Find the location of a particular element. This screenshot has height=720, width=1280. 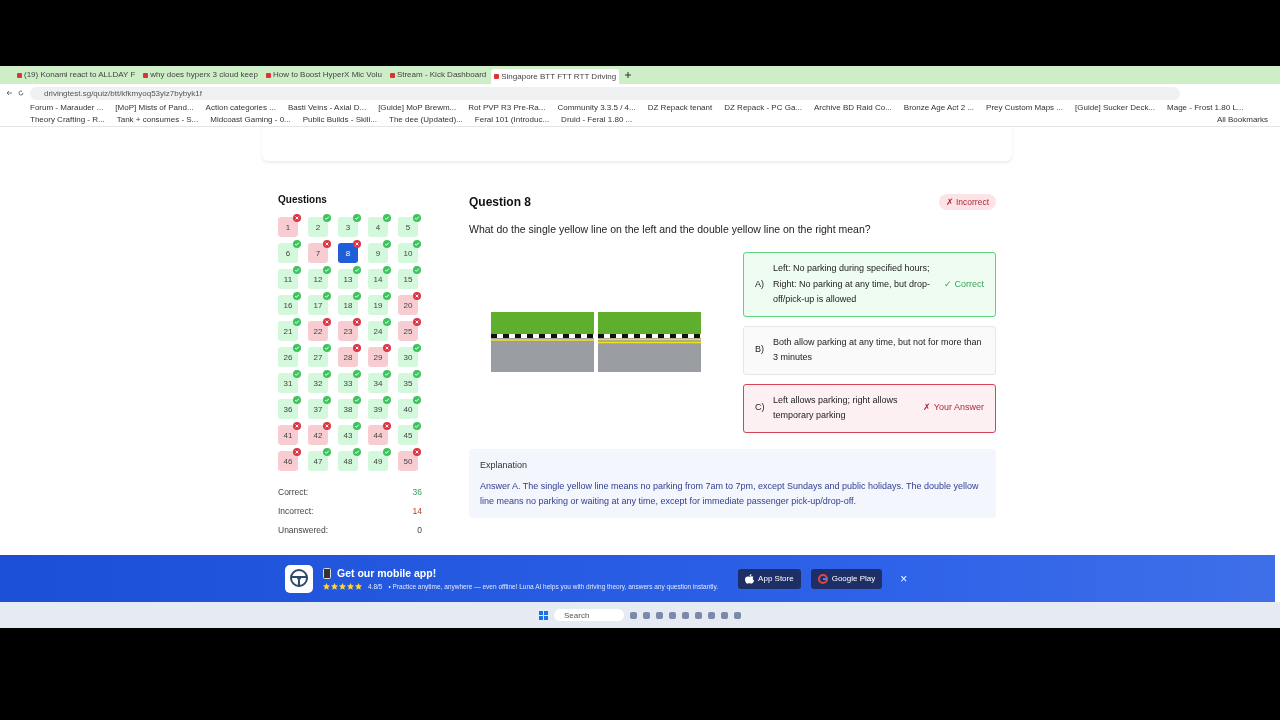

question-number-button: 49 is located at coordinates (378, 461).